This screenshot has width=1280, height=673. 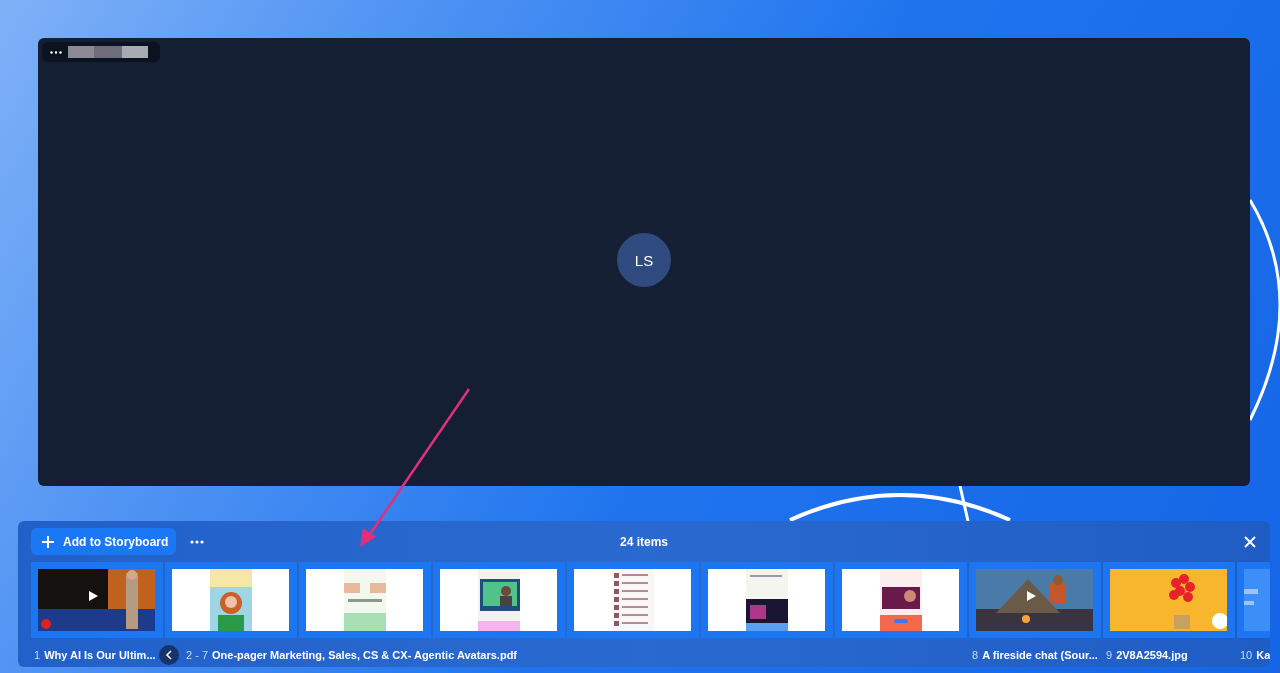 What do you see at coordinates (1254, 655) in the screenshot?
I see `media-label: 10 Ka` at bounding box center [1254, 655].